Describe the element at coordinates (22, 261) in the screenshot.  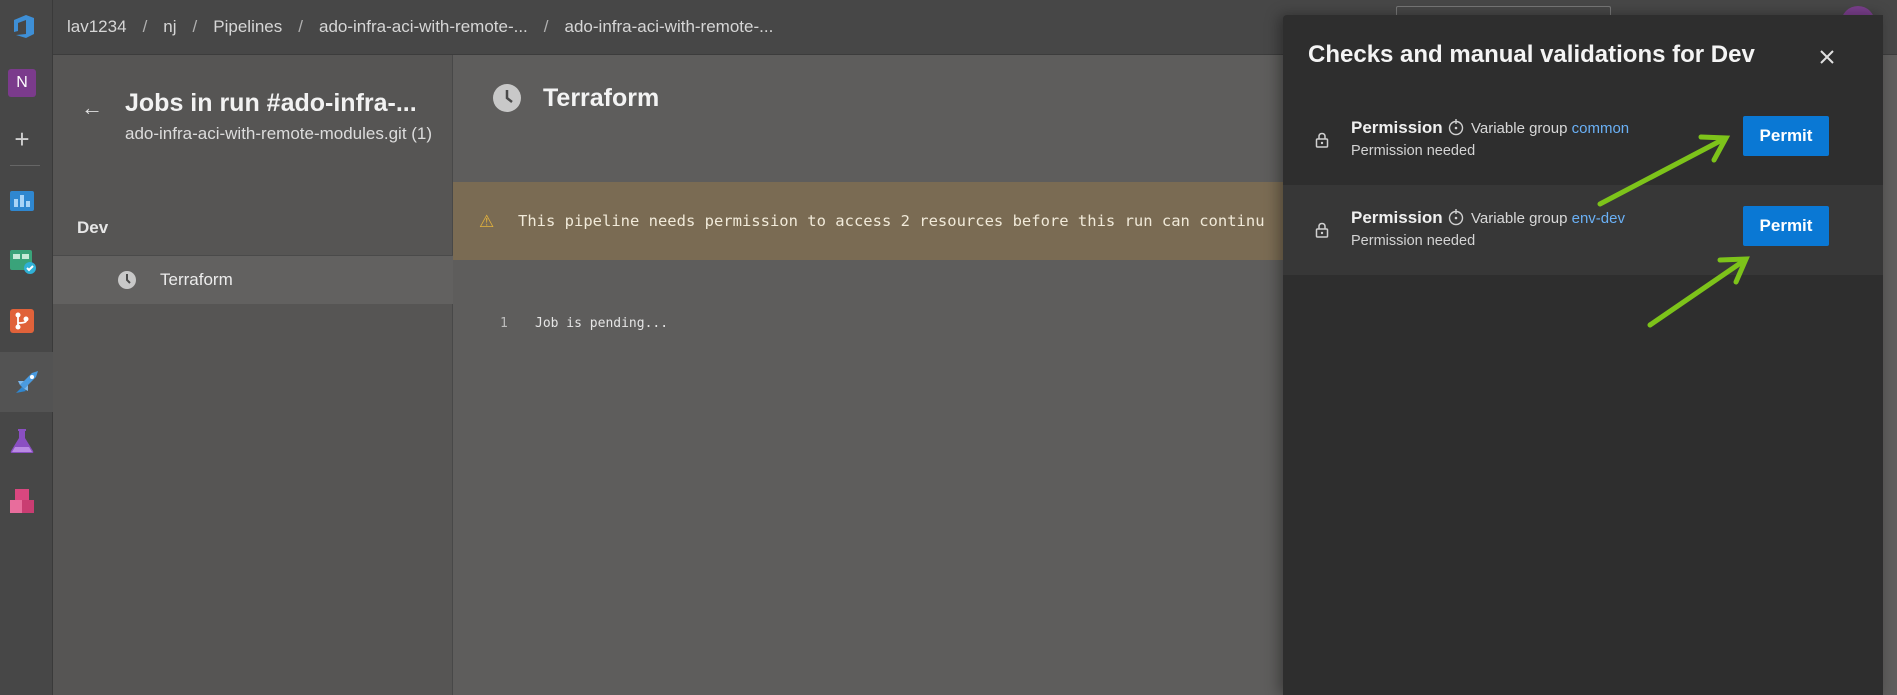
I see `boards-icon` at that location.